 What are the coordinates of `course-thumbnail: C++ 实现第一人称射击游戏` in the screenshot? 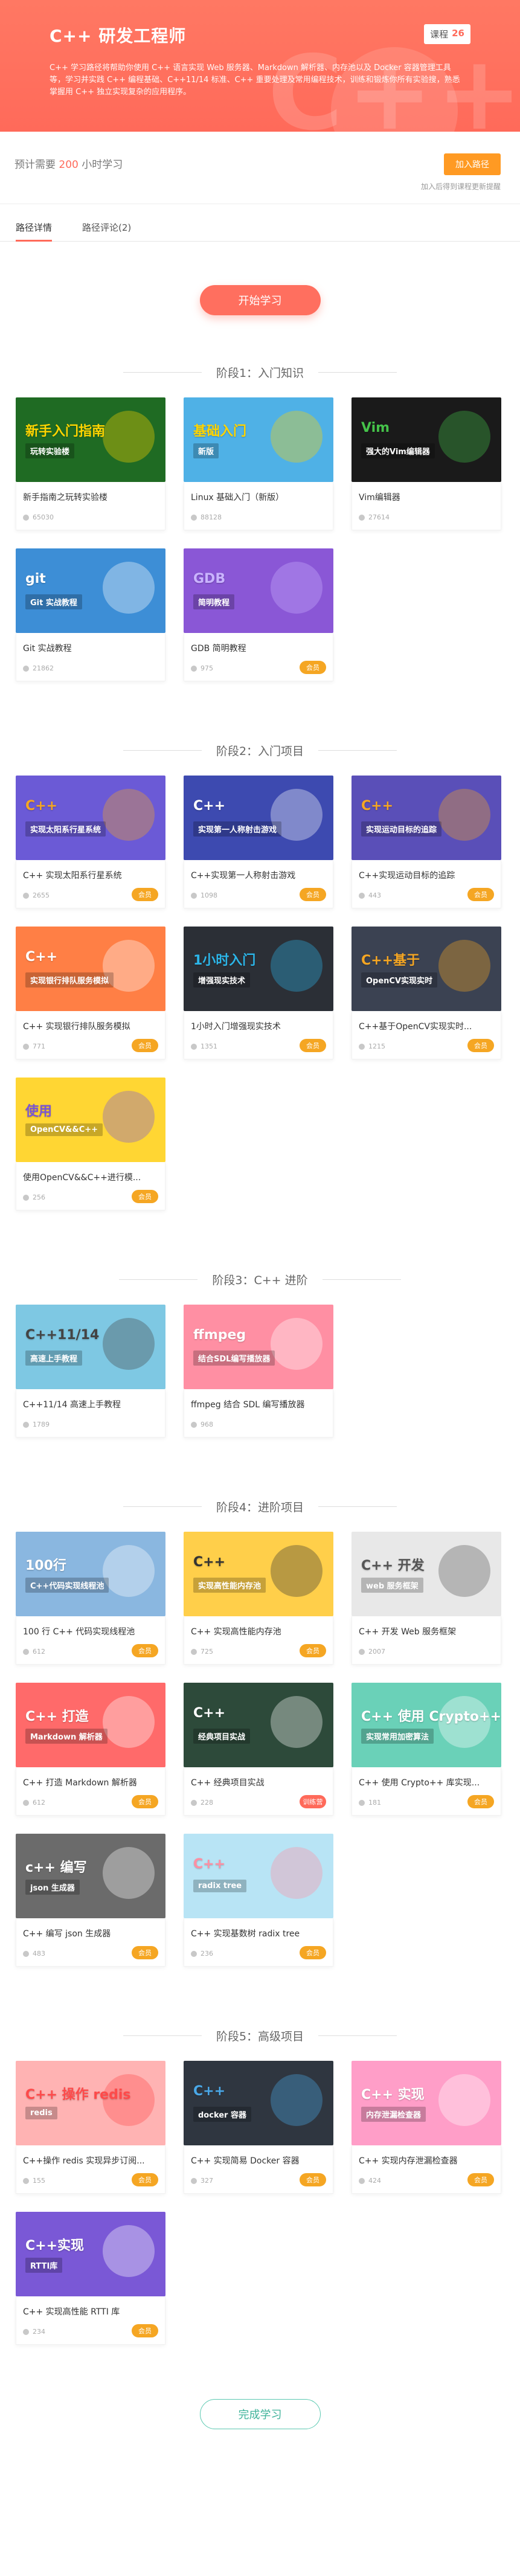 It's located at (258, 818).